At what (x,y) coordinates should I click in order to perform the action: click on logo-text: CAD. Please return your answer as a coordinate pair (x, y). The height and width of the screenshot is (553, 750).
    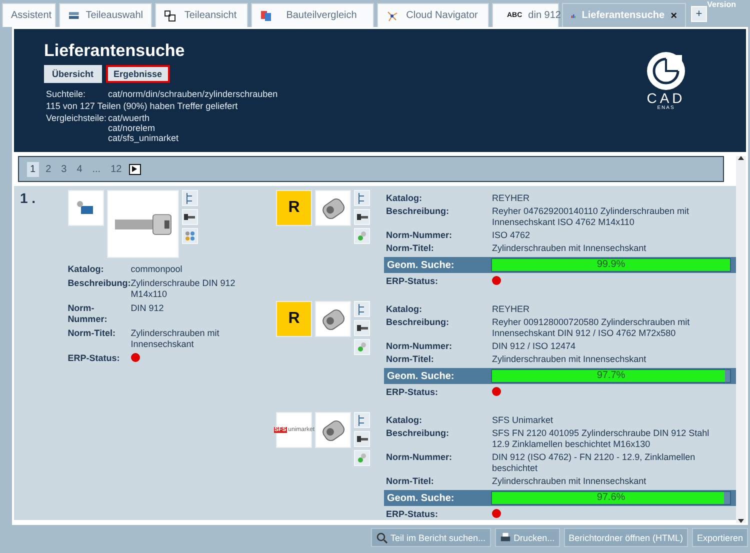
    Looking at the image, I should click on (666, 98).